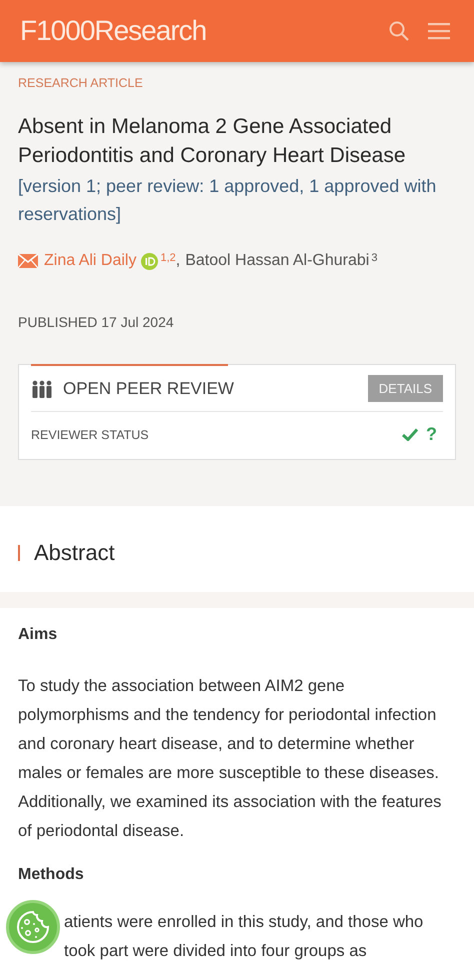 The image size is (474, 972). Describe the element at coordinates (168, 258) in the screenshot. I see `affiliation-mark: 1,2` at that location.